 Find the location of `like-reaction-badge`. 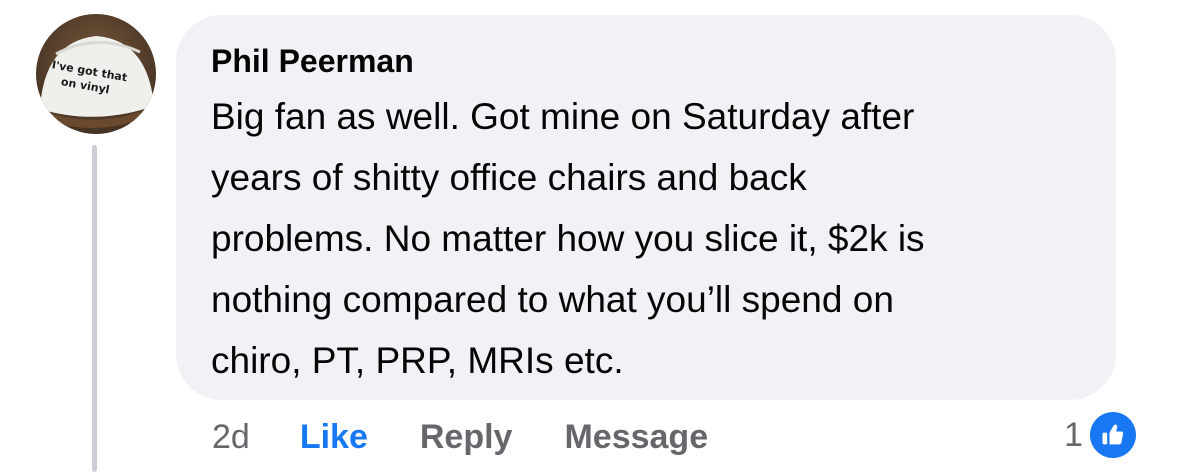

like-reaction-badge is located at coordinates (1112, 435).